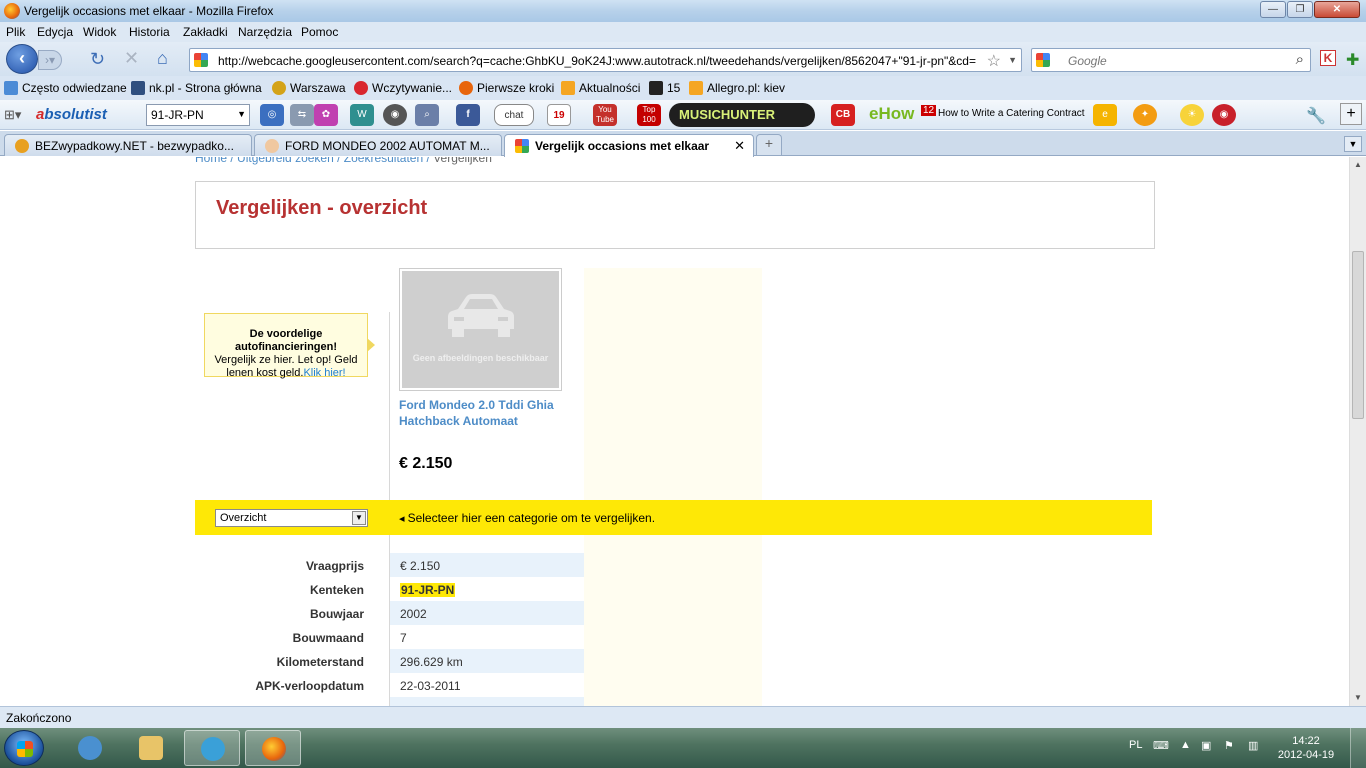 The image size is (1366, 768). What do you see at coordinates (196, 88) in the screenshot?
I see `bookmark-nk: nk.pl - Strona główna` at bounding box center [196, 88].